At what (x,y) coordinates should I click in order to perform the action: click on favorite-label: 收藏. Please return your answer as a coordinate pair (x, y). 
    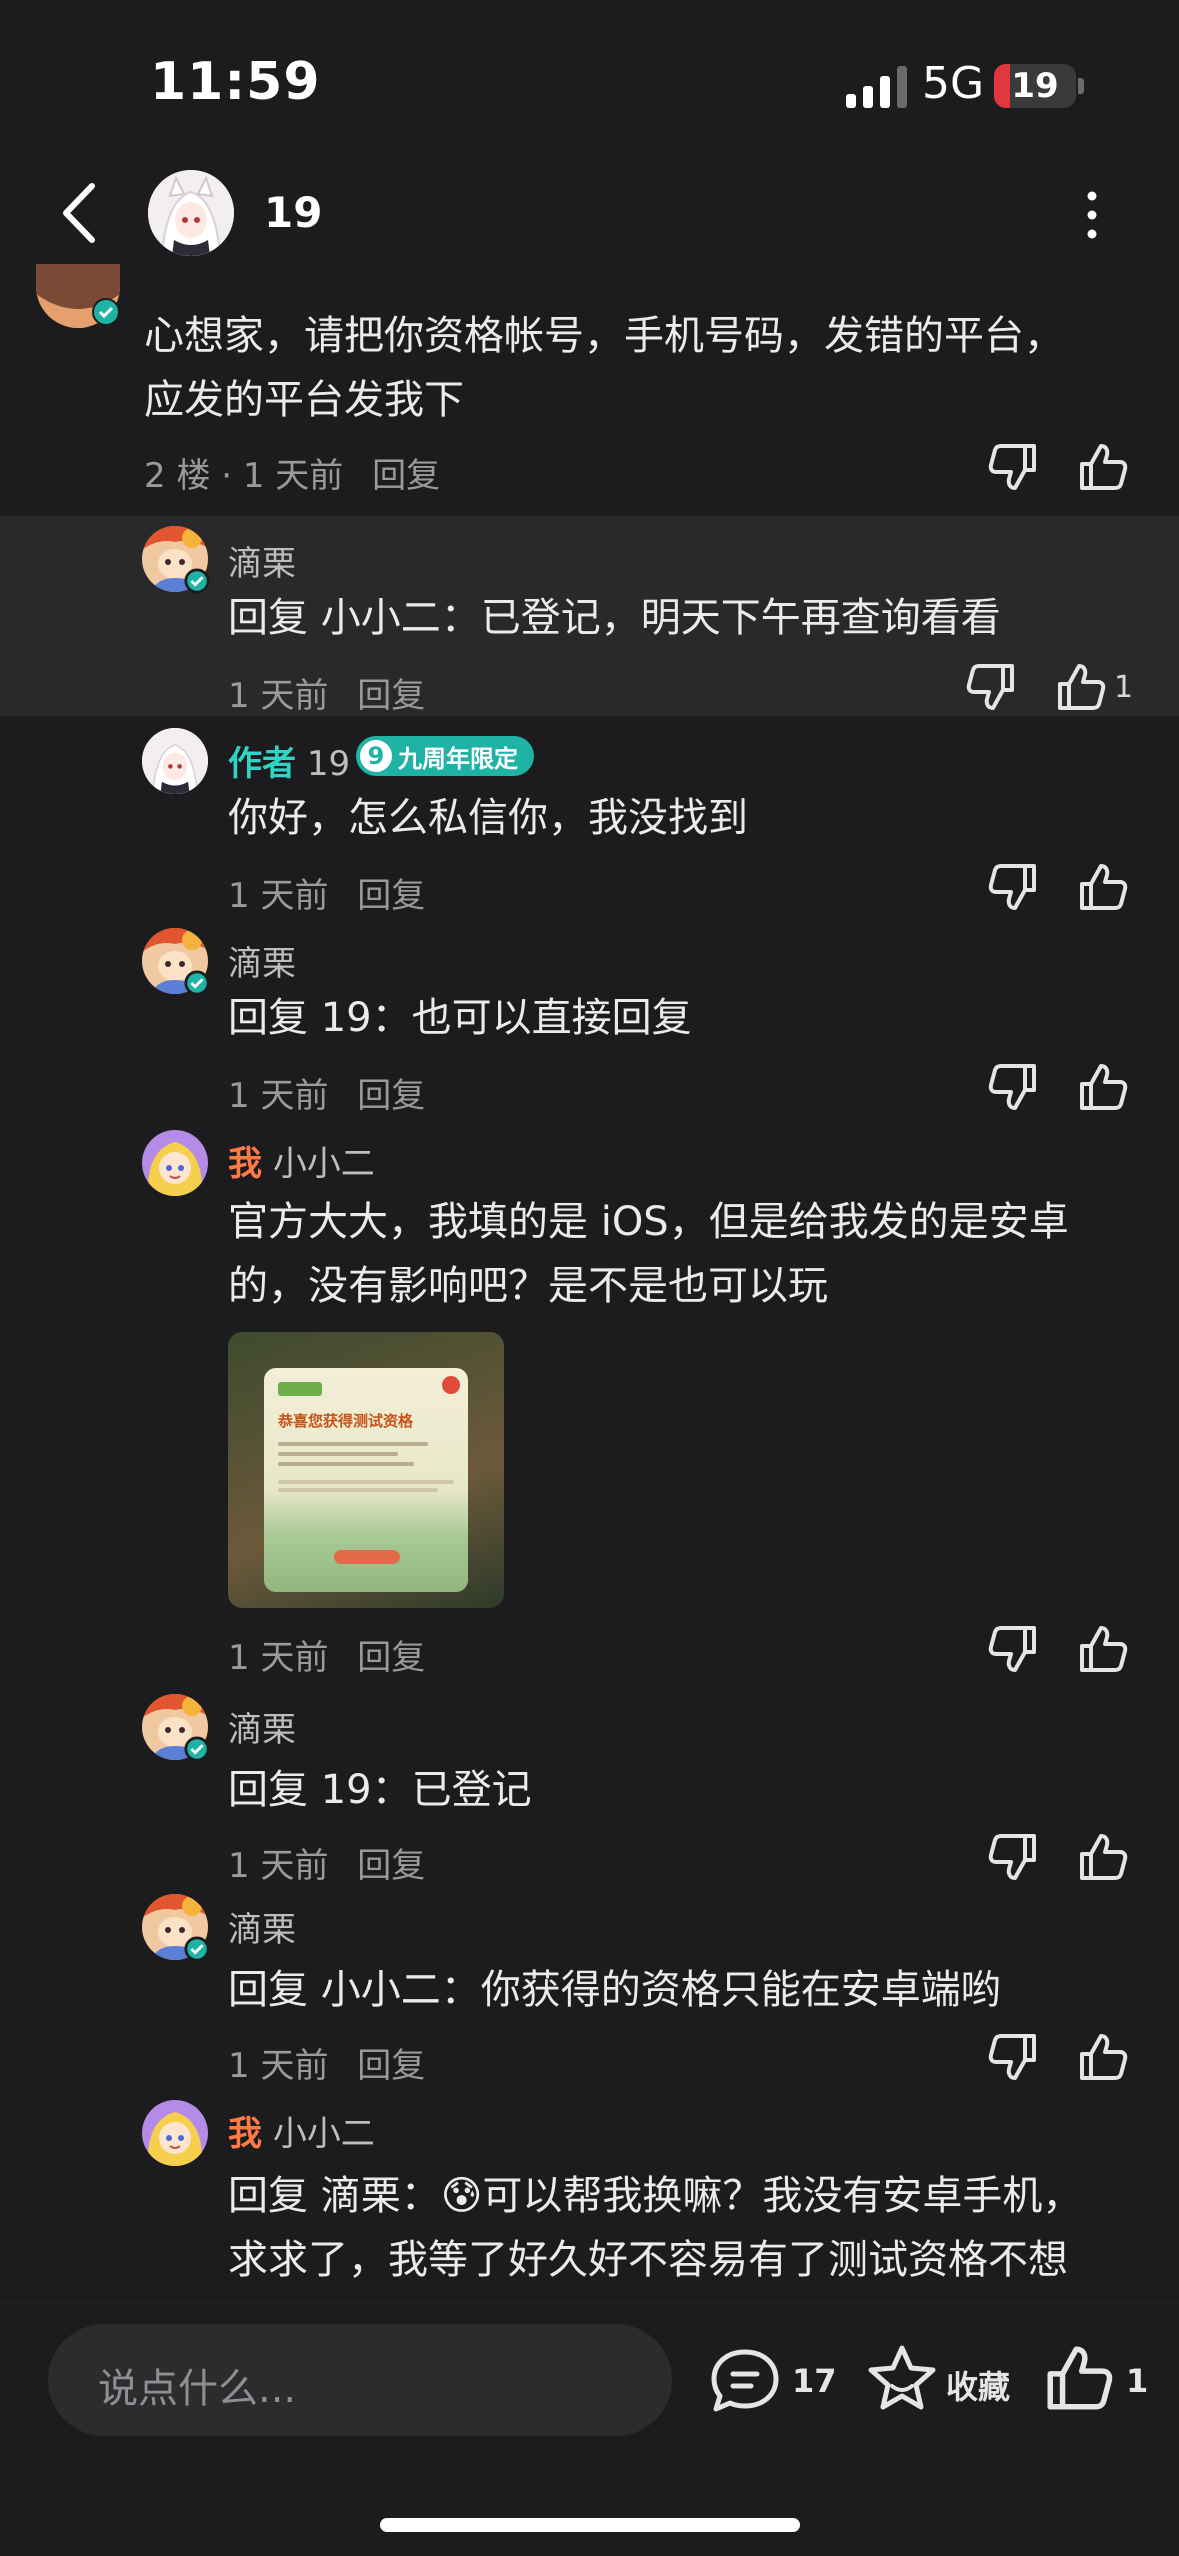
    Looking at the image, I should click on (978, 2385).